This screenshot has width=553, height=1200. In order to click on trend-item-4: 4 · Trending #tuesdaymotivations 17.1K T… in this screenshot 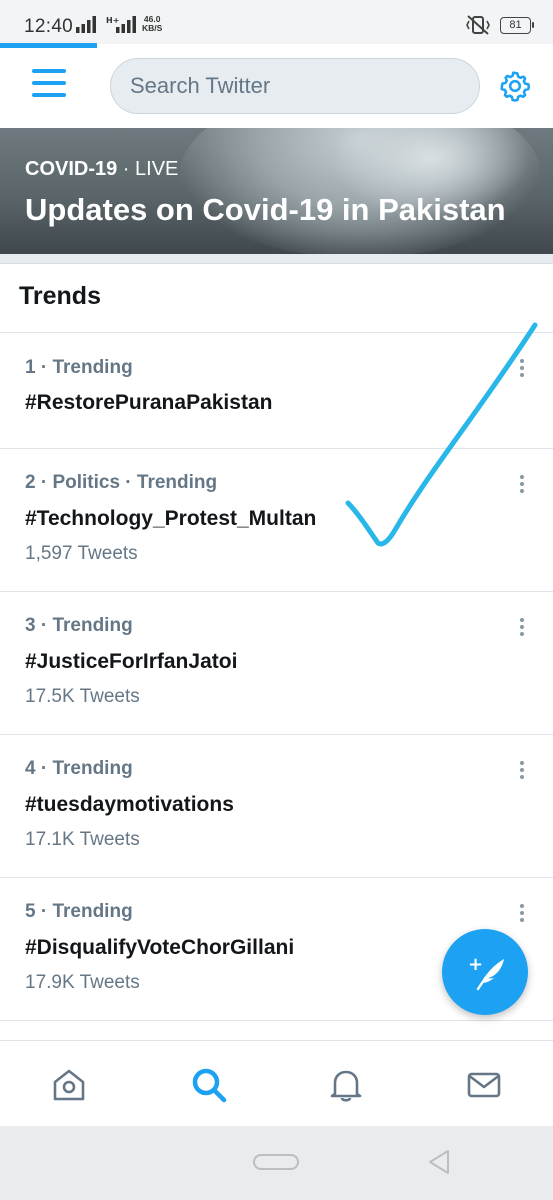, I will do `click(276, 806)`.